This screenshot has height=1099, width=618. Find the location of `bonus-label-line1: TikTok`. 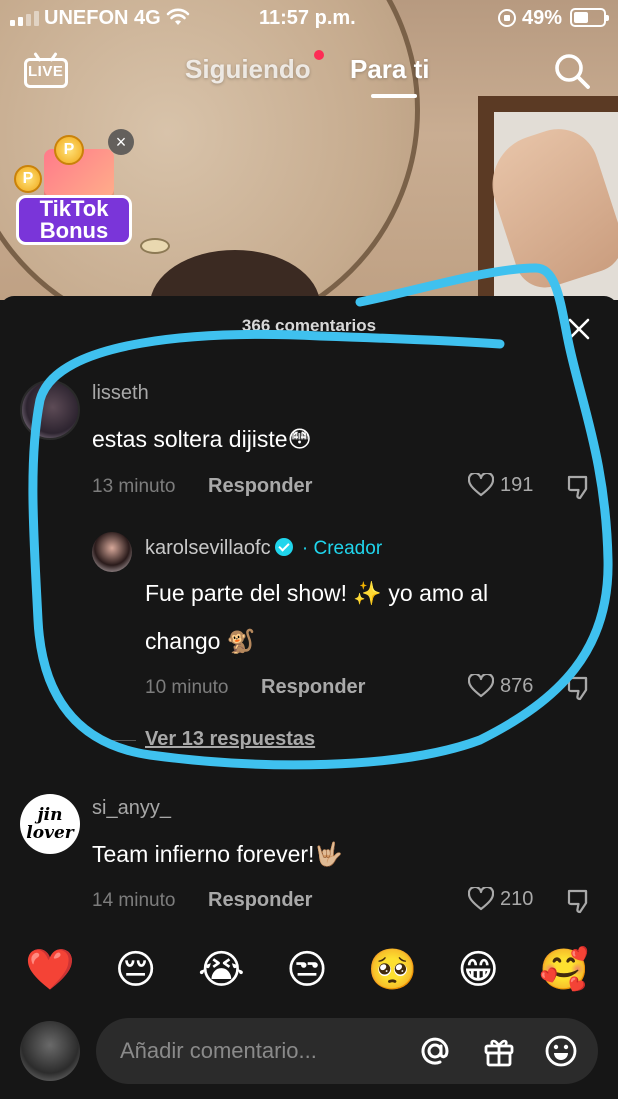

bonus-label-line1: TikTok is located at coordinates (74, 208).